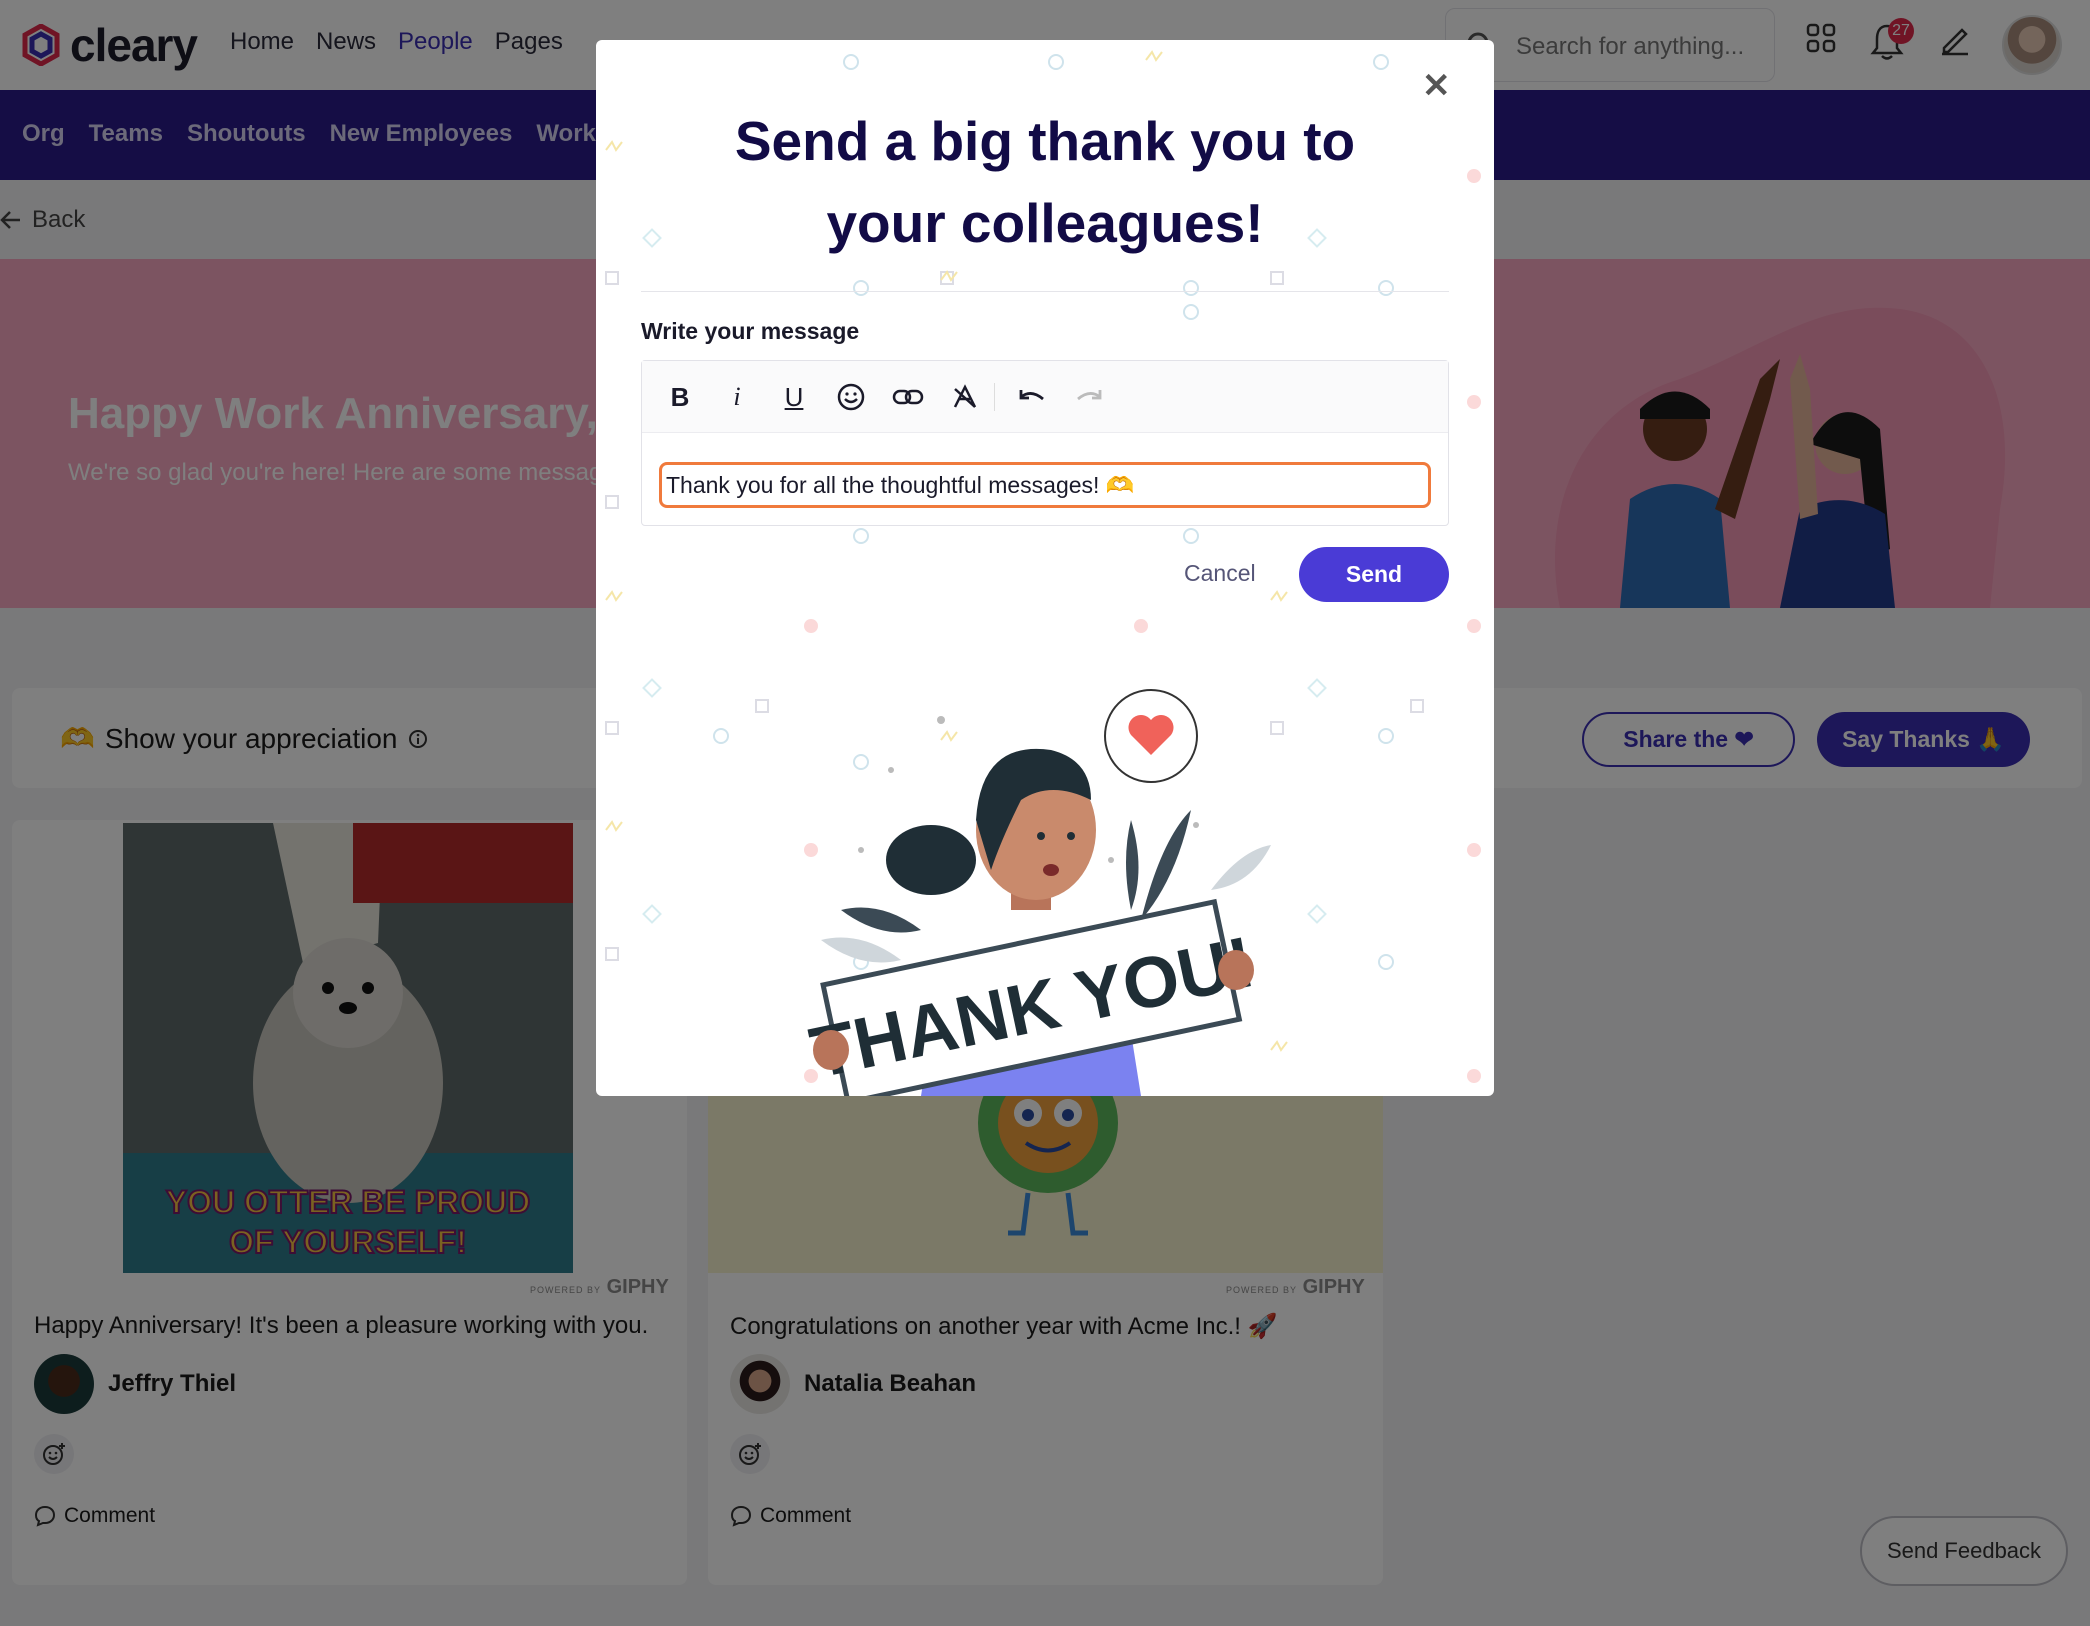 This screenshot has height=1626, width=2090. What do you see at coordinates (680, 397) in the screenshot?
I see `bold-icon: B` at bounding box center [680, 397].